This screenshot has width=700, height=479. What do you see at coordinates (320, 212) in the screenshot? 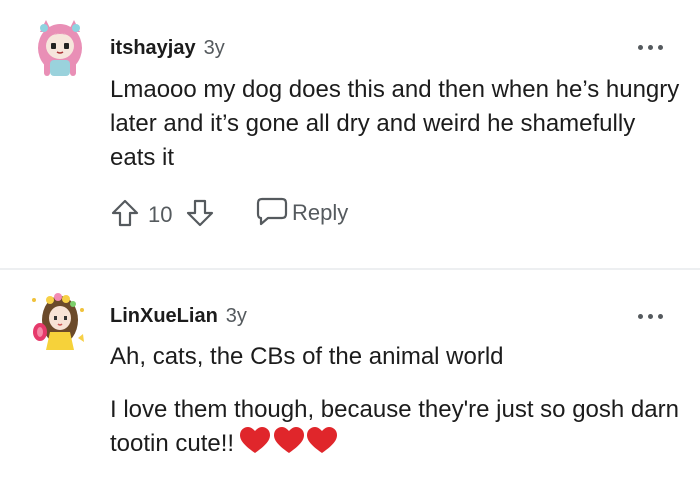
I see `reply-label: Reply` at bounding box center [320, 212].